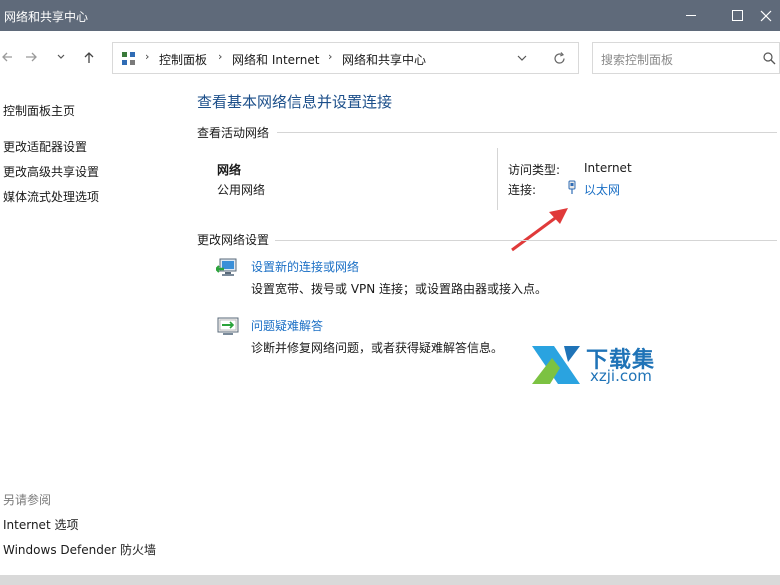 This screenshot has width=780, height=585. What do you see at coordinates (275, 59) in the screenshot?
I see `breadcrumb-network-internet: 网络和 Internet` at bounding box center [275, 59].